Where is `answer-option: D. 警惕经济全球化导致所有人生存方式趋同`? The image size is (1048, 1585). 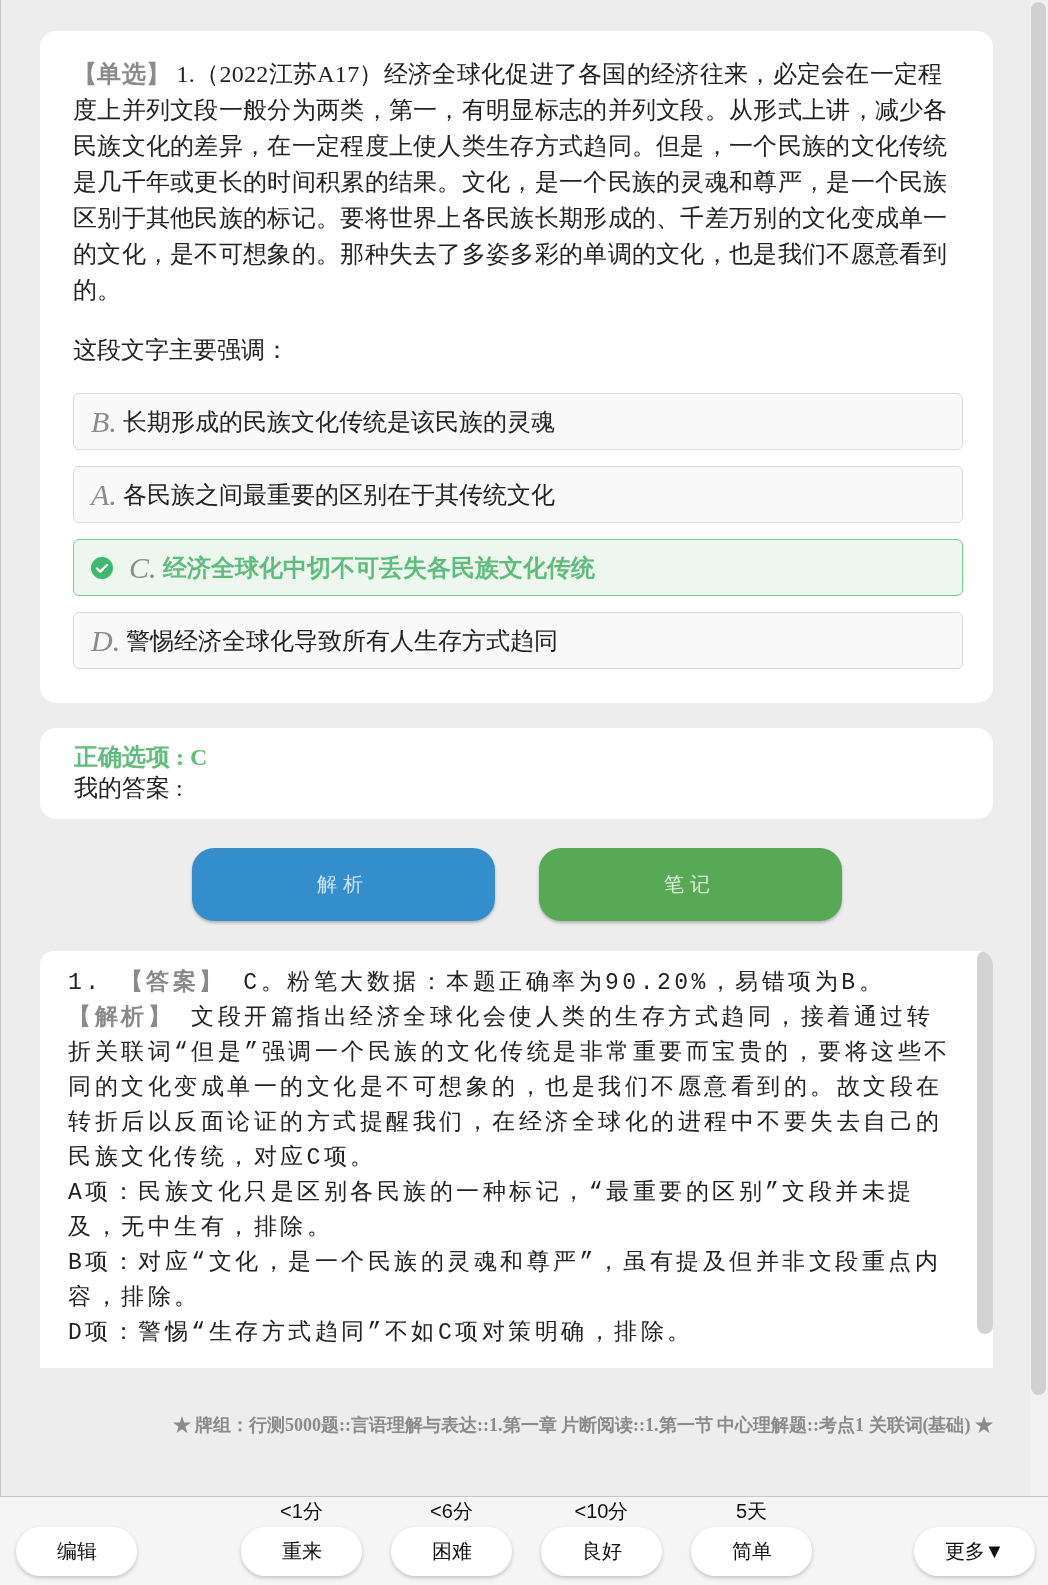
answer-option: D. 警惕经济全球化导致所有人生存方式趋同 is located at coordinates (518, 640).